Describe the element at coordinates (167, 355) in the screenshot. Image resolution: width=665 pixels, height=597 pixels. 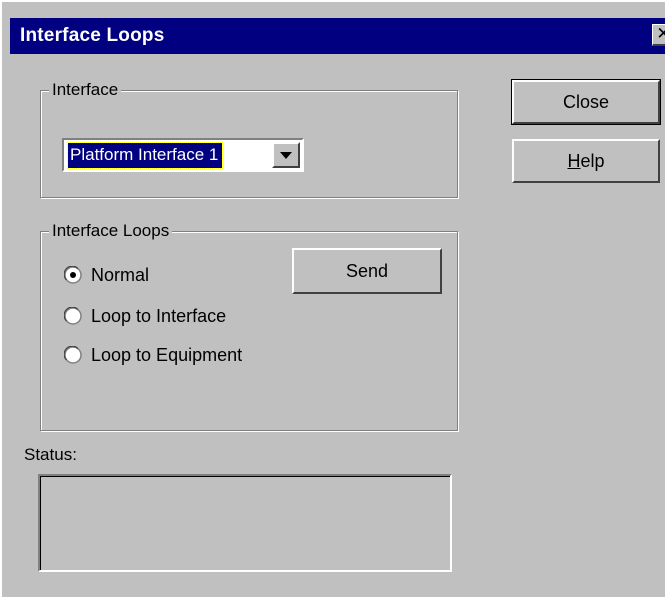
I see `radio-loop-to-equipment-label: Loop to Equipment` at that location.